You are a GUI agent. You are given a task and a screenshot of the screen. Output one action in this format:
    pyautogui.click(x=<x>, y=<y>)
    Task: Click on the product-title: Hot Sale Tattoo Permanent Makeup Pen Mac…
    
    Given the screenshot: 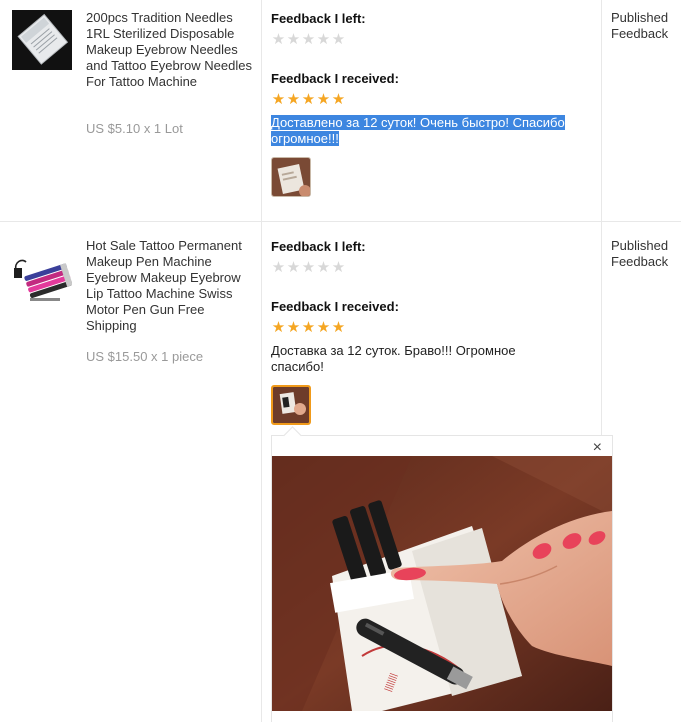 What is the action you would take?
    pyautogui.click(x=169, y=286)
    